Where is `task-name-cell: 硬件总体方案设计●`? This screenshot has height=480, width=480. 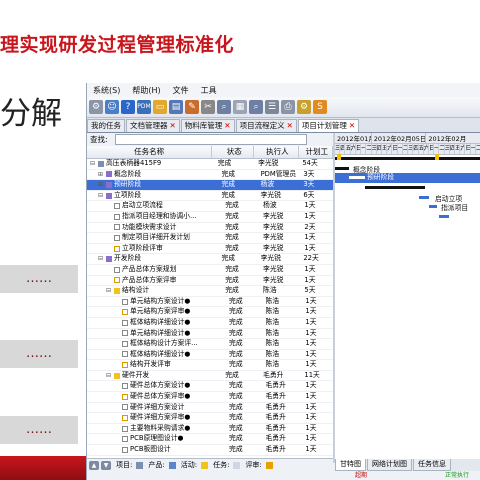
task-name-cell: 硬件总体方案设计● is located at coordinates (156, 386).